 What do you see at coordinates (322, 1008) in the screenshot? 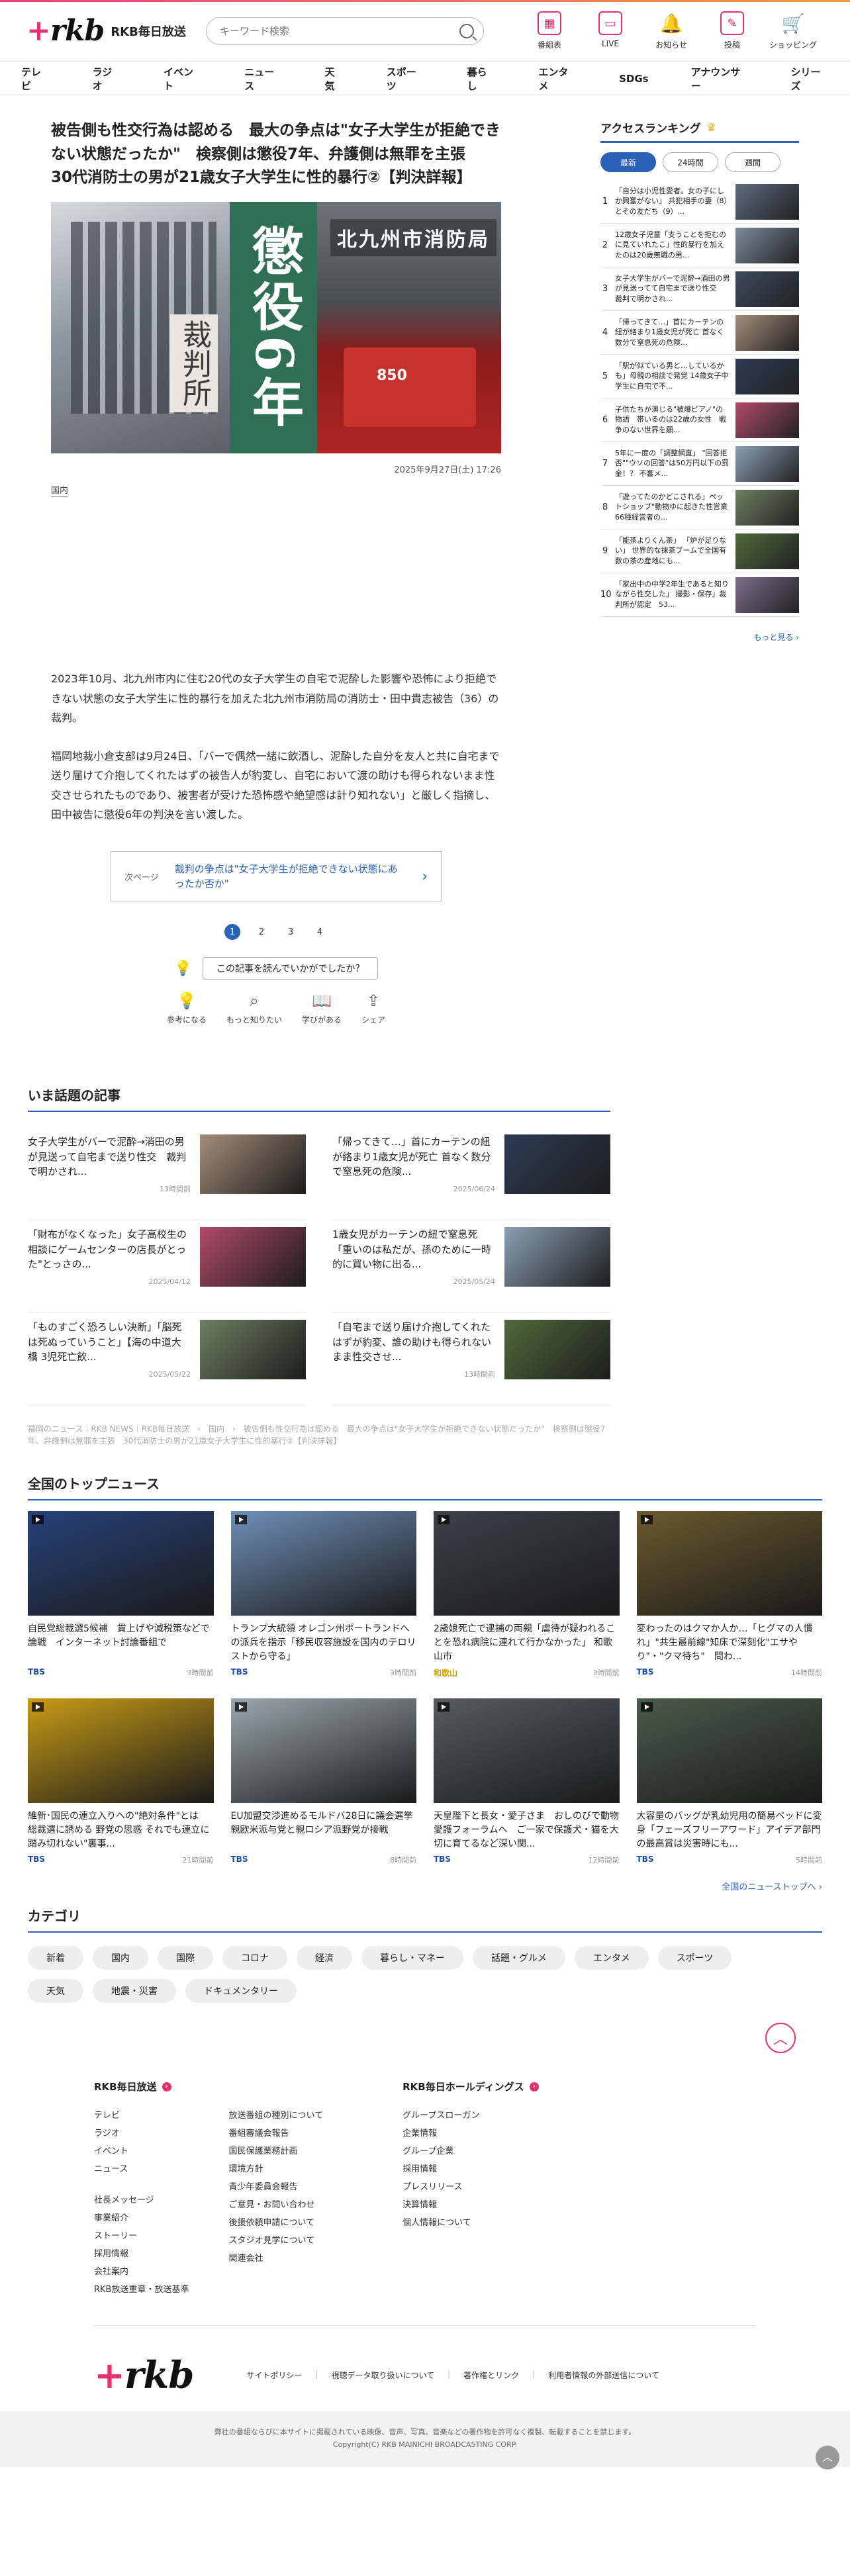
I see `reaction-learned: 📖 学びがある` at bounding box center [322, 1008].